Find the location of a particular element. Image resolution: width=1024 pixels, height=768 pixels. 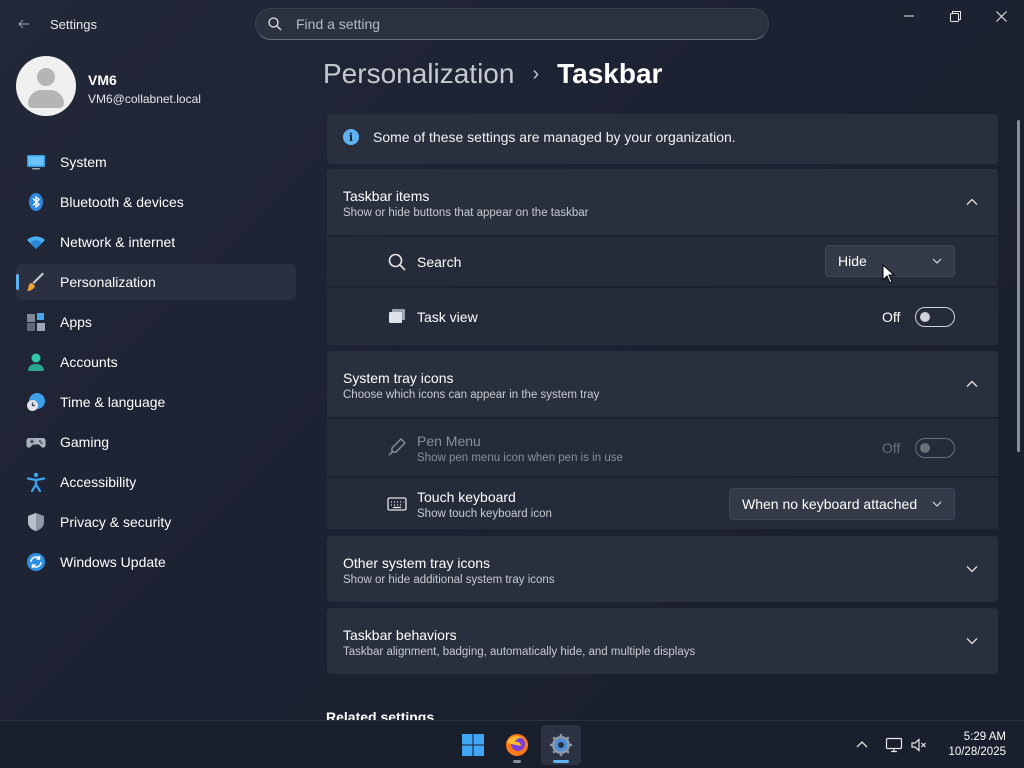

search-input is located at coordinates (516, 24).